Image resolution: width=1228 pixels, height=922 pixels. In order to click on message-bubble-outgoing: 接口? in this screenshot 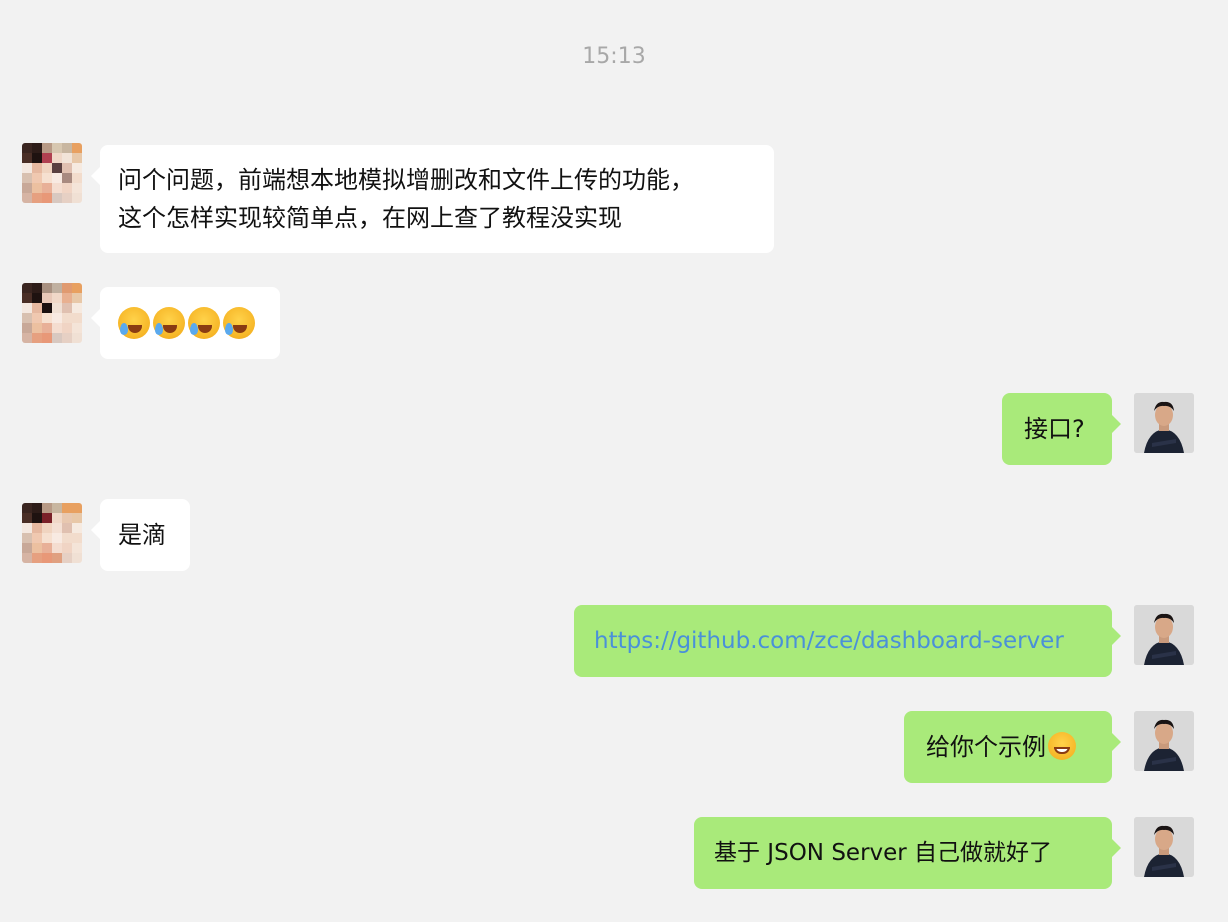, I will do `click(1061, 429)`.